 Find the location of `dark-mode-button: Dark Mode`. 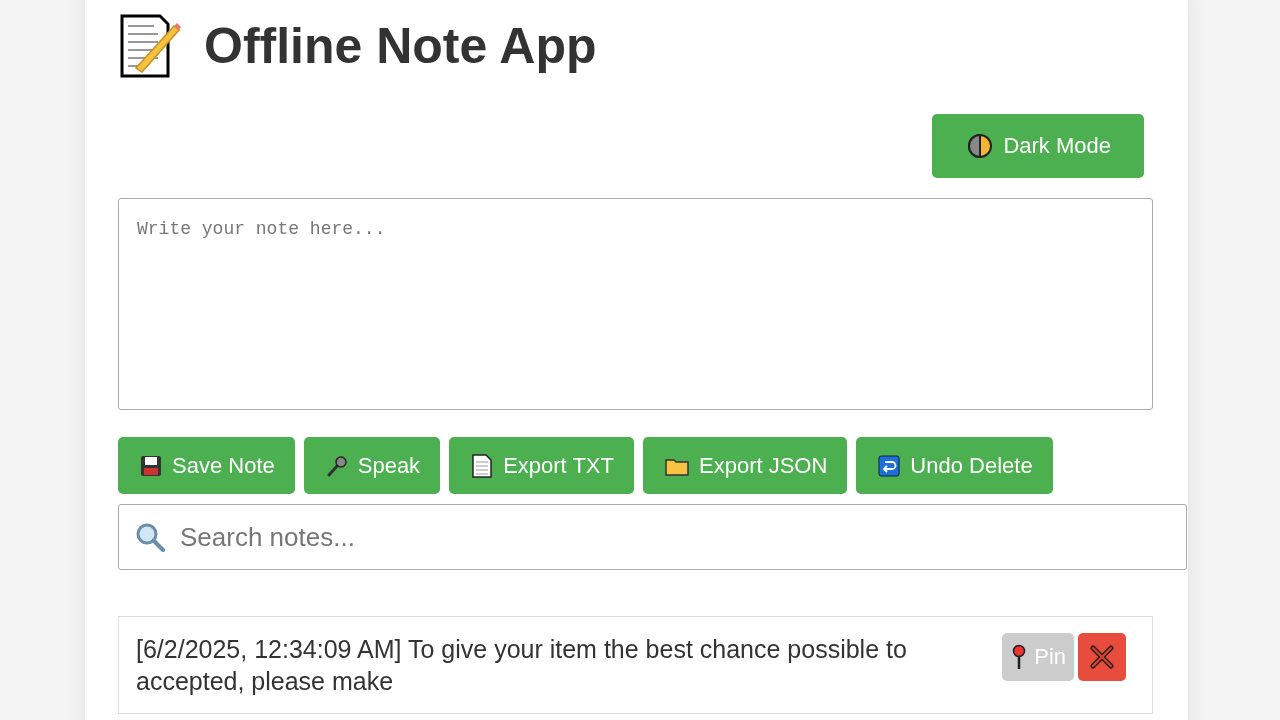

dark-mode-button: Dark Mode is located at coordinates (1038, 146).